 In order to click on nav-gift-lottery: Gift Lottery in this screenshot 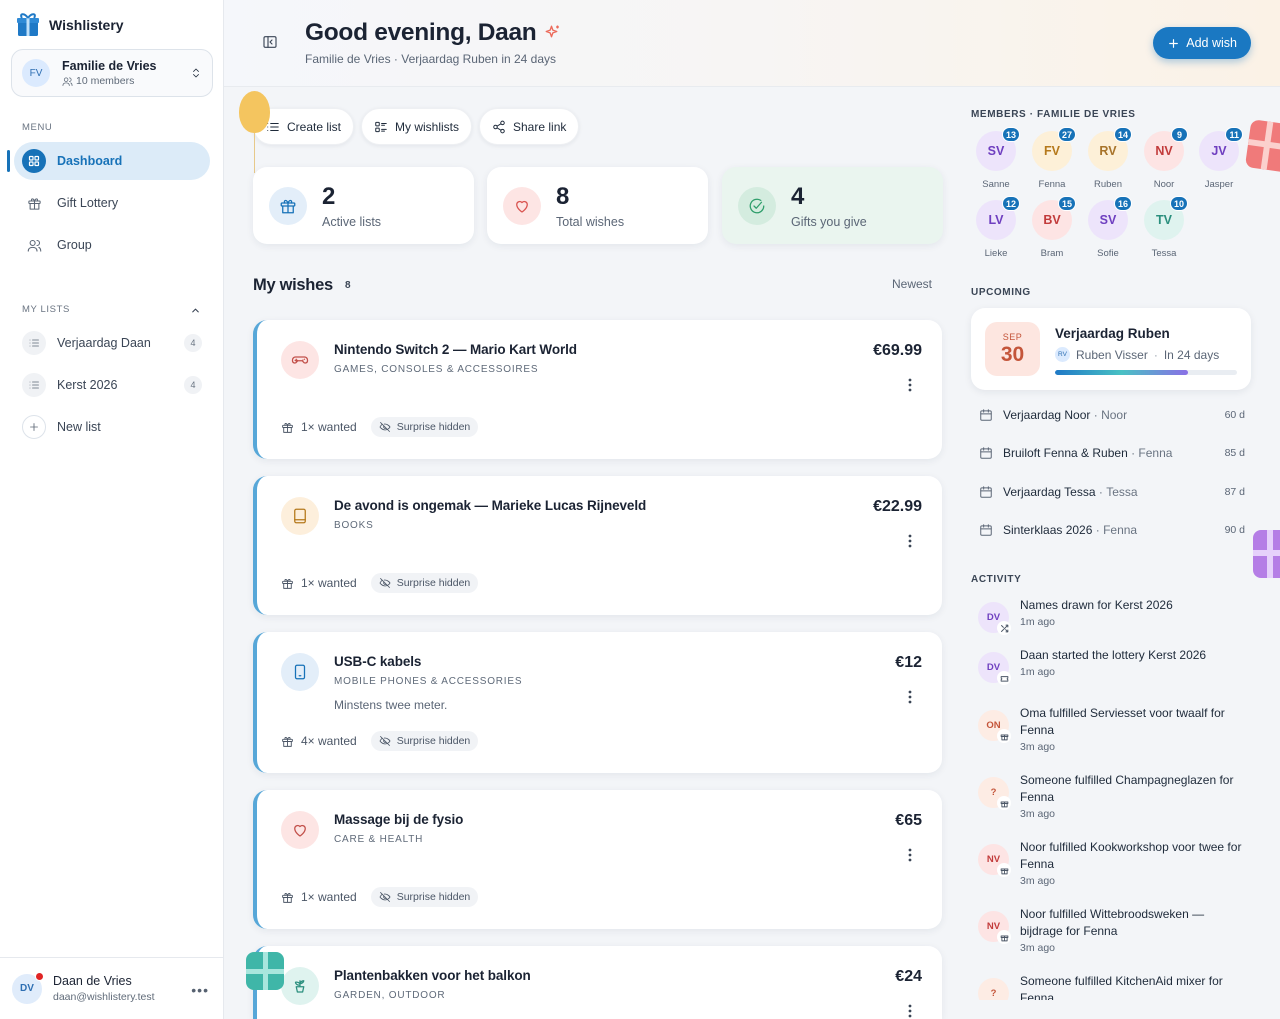, I will do `click(112, 203)`.